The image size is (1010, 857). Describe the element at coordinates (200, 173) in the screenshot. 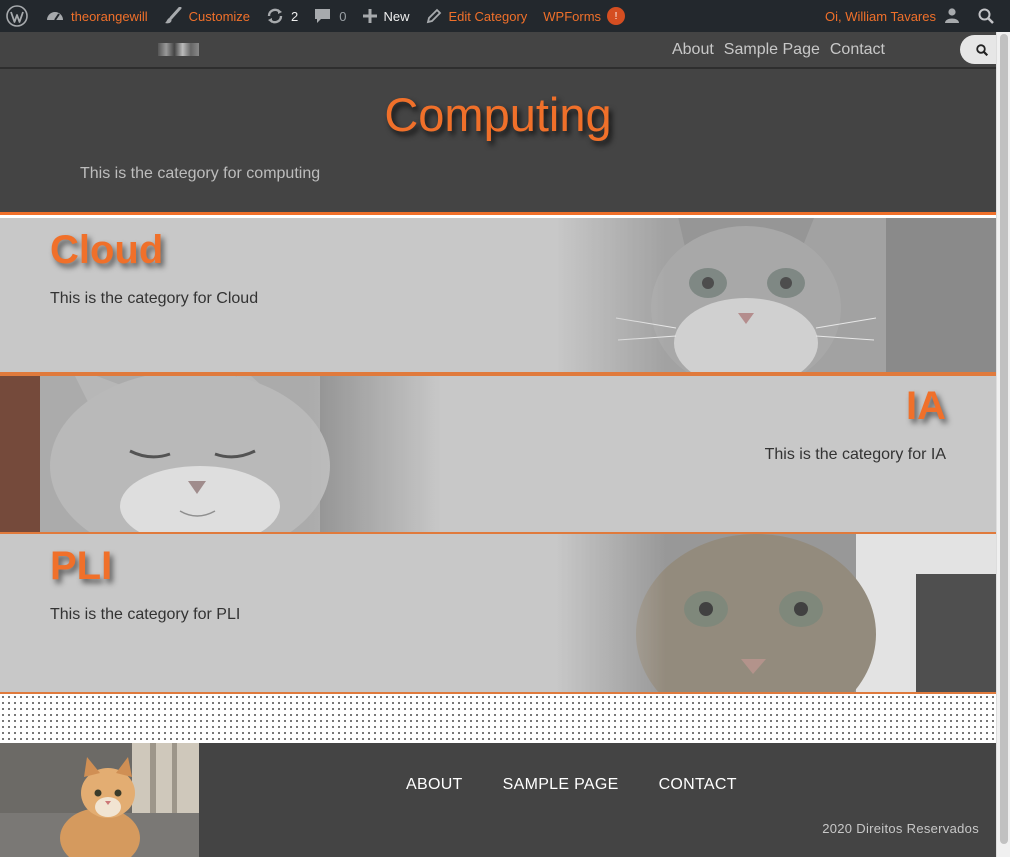

I see `category-description: This is the category for computing` at that location.